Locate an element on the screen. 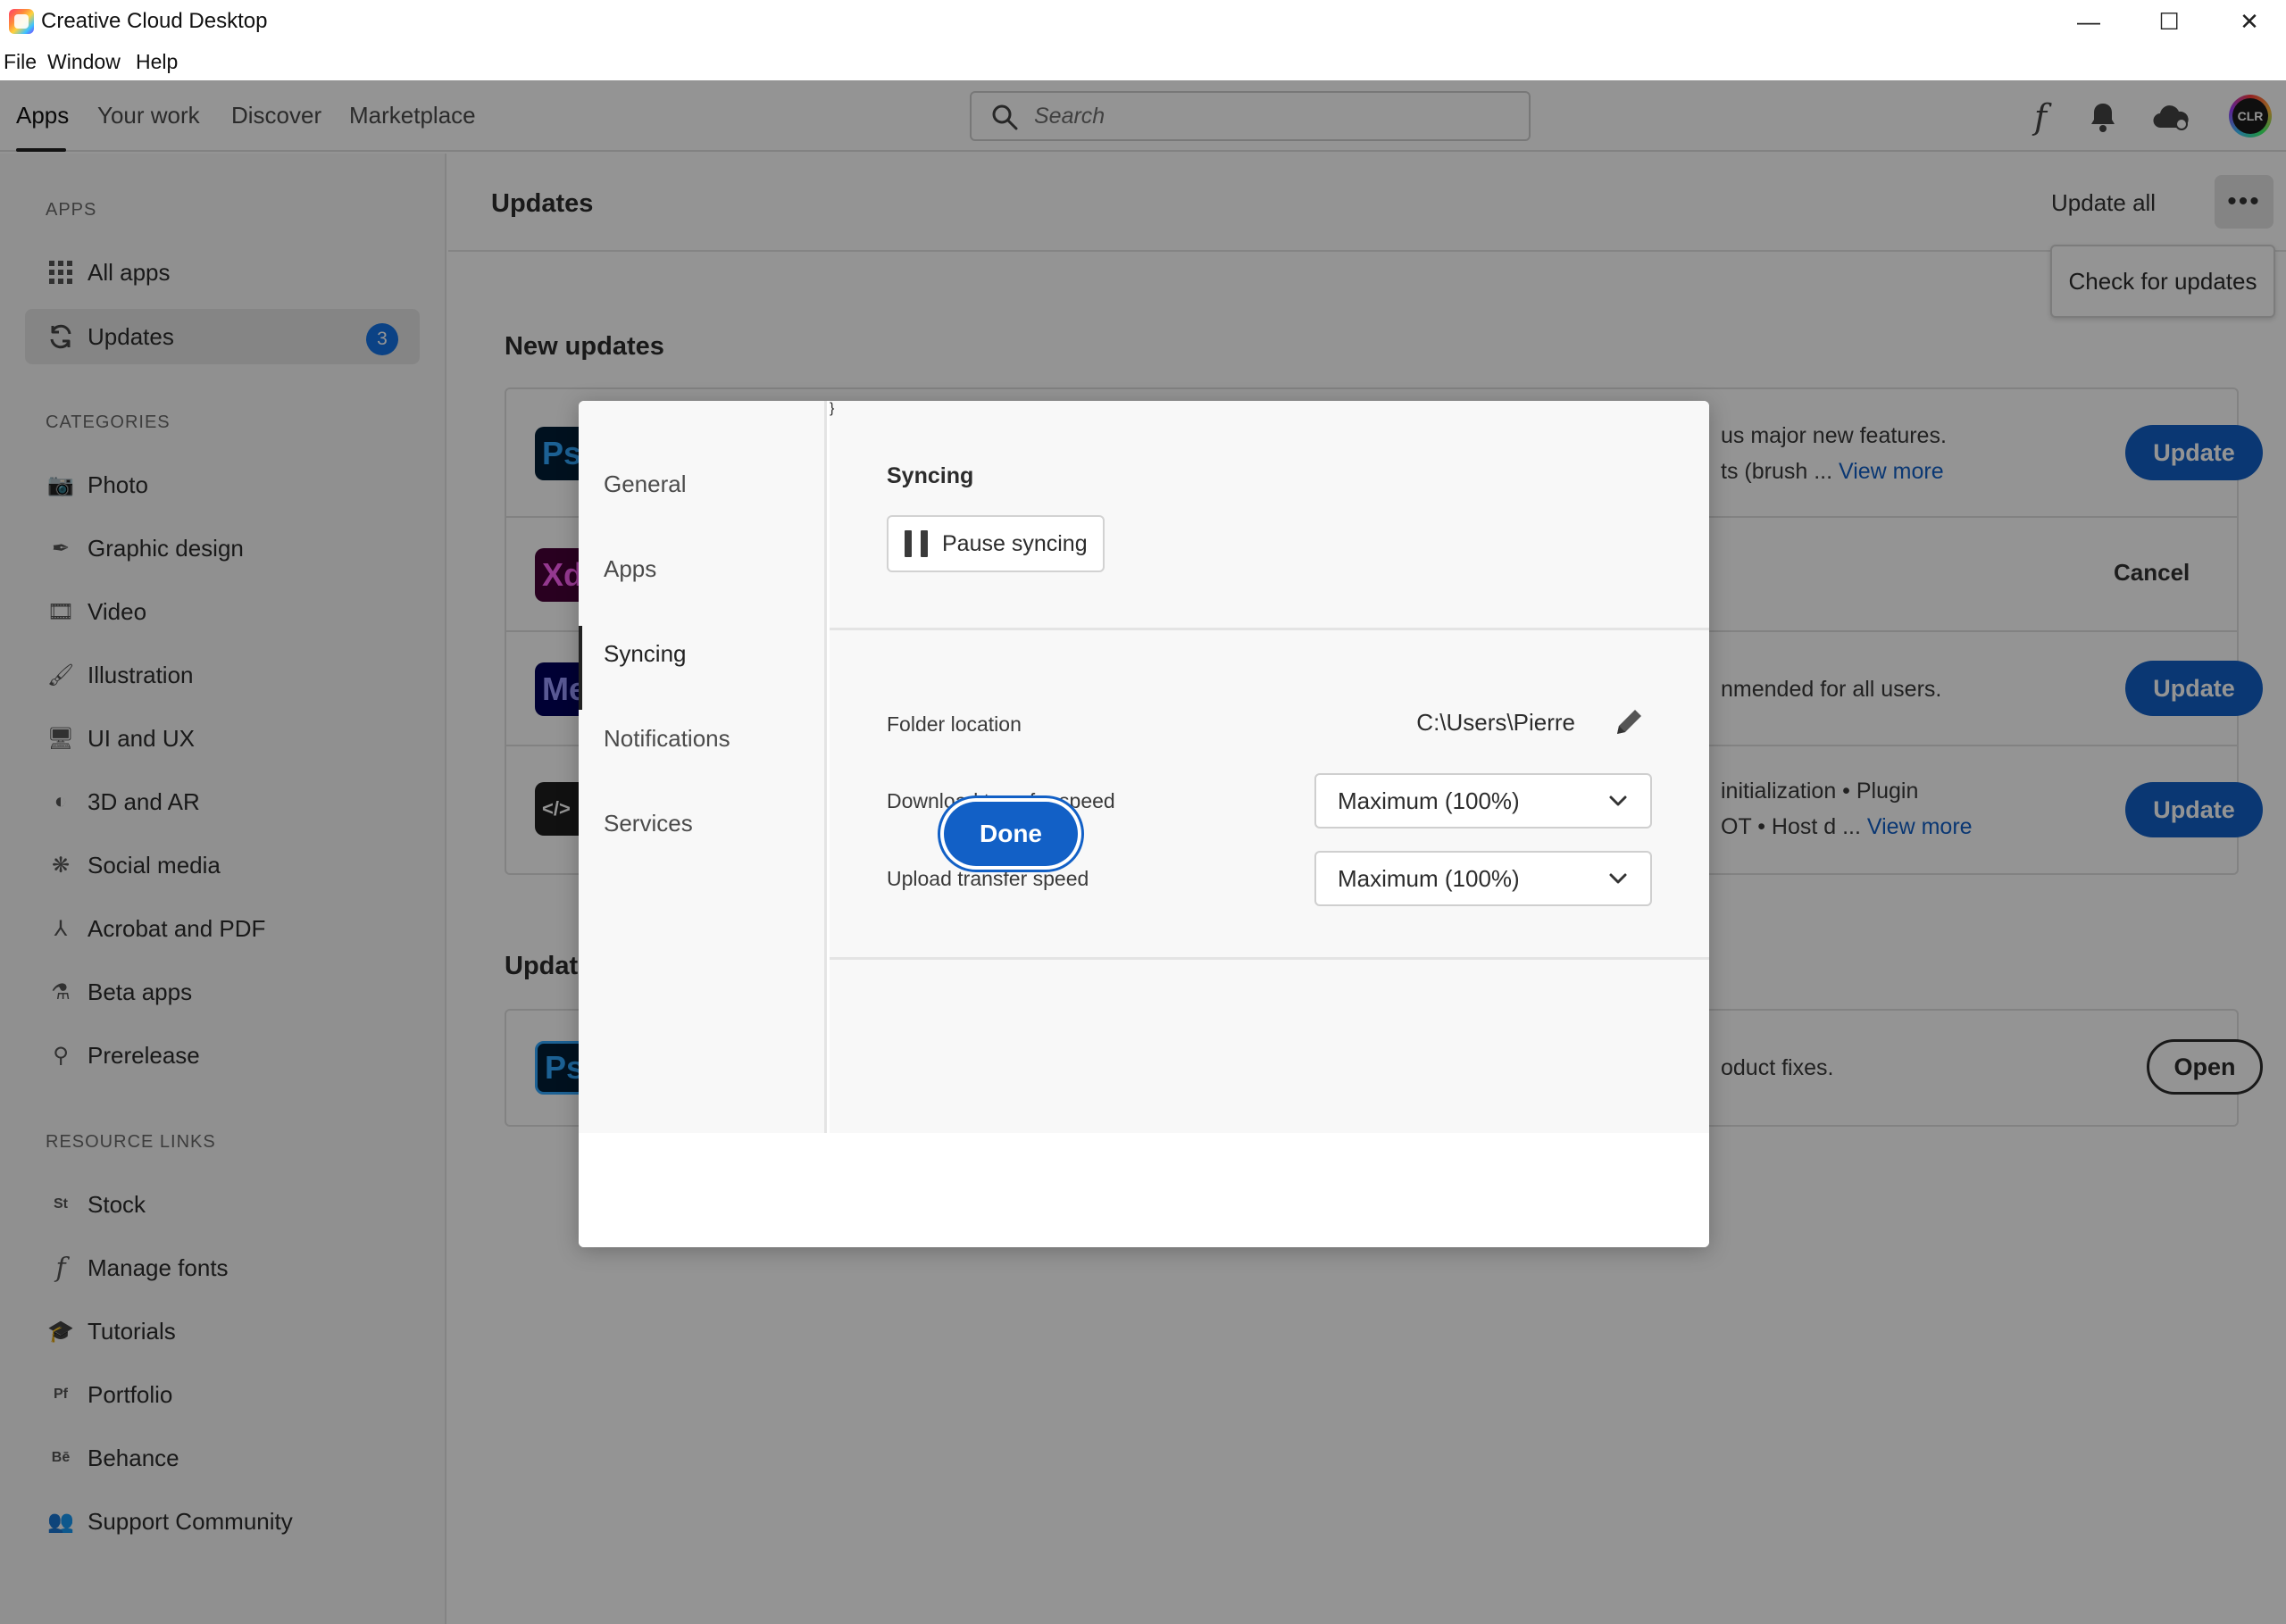 Image resolution: width=2286 pixels, height=1624 pixels. upload-speed-label: Upload transfer speed is located at coordinates (988, 878).